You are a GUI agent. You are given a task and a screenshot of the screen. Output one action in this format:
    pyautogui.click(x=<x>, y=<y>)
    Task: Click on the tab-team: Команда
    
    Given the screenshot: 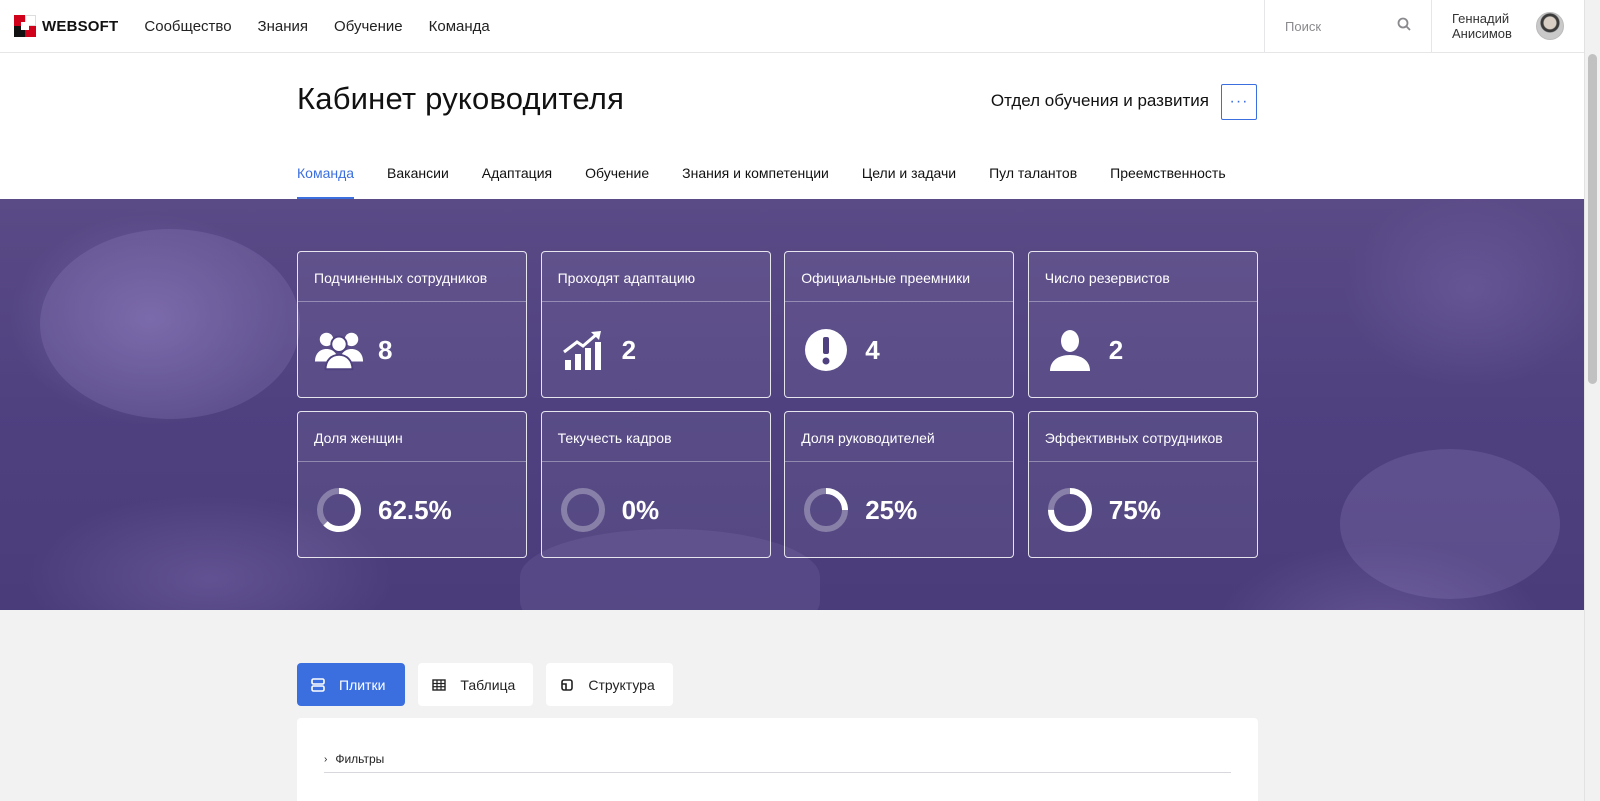 What is the action you would take?
    pyautogui.click(x=326, y=176)
    